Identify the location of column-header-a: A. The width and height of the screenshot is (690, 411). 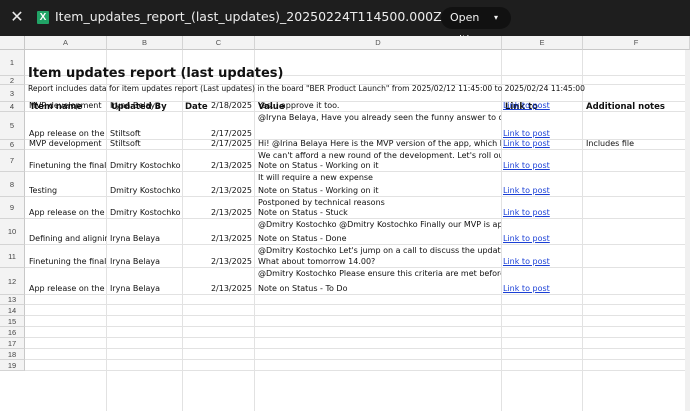
(66, 43).